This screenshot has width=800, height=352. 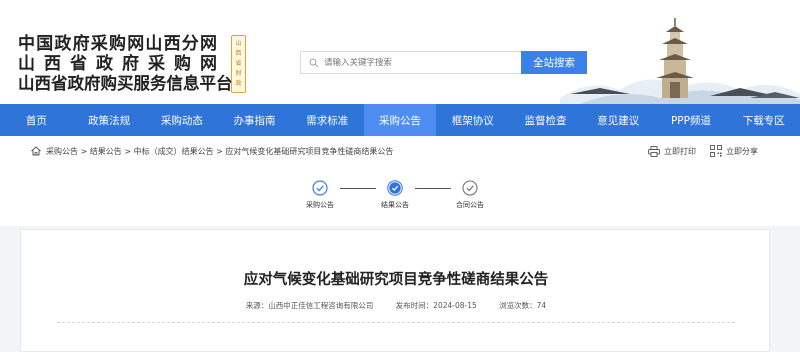 I want to click on nav-item: 采购公告, so click(x=400, y=120).